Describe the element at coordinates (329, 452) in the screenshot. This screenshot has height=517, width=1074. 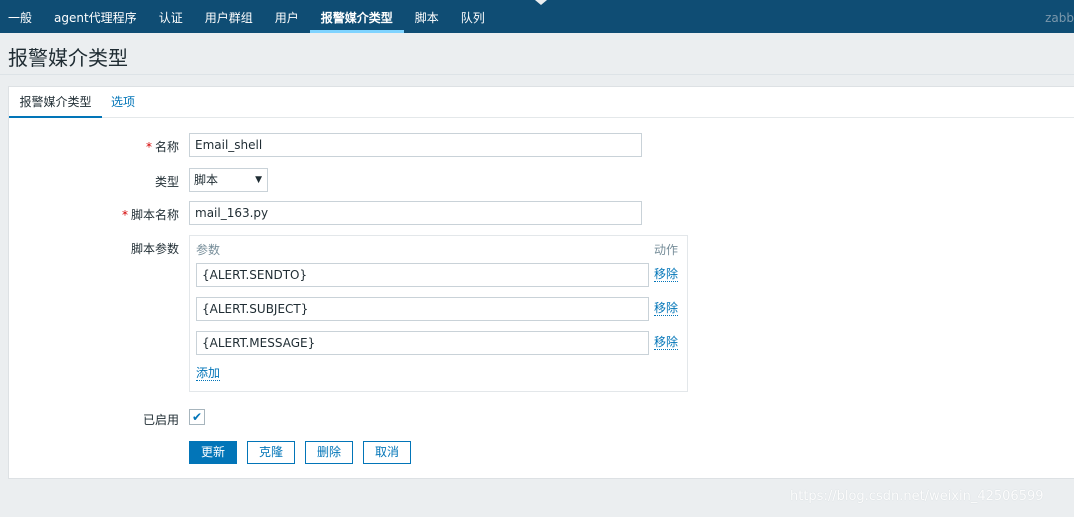
I see `delete-button: 删除` at that location.